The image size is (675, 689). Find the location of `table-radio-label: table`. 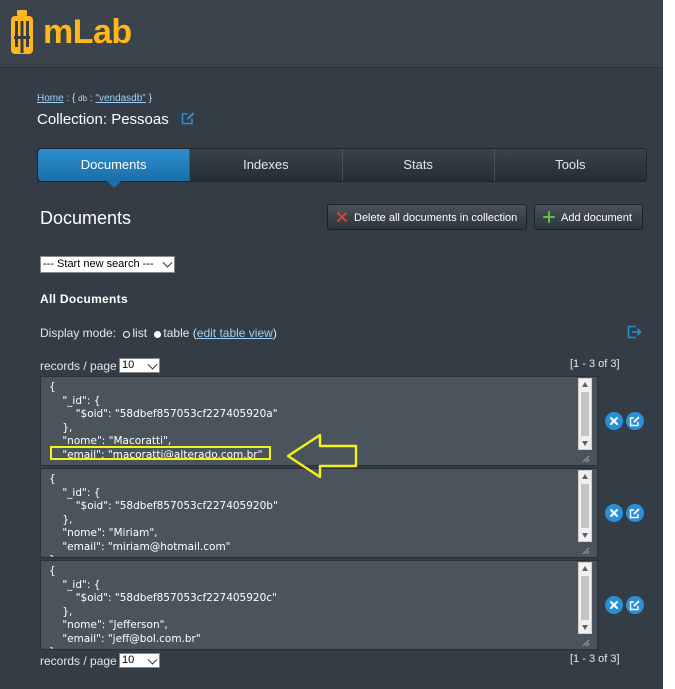

table-radio-label: table is located at coordinates (176, 333).